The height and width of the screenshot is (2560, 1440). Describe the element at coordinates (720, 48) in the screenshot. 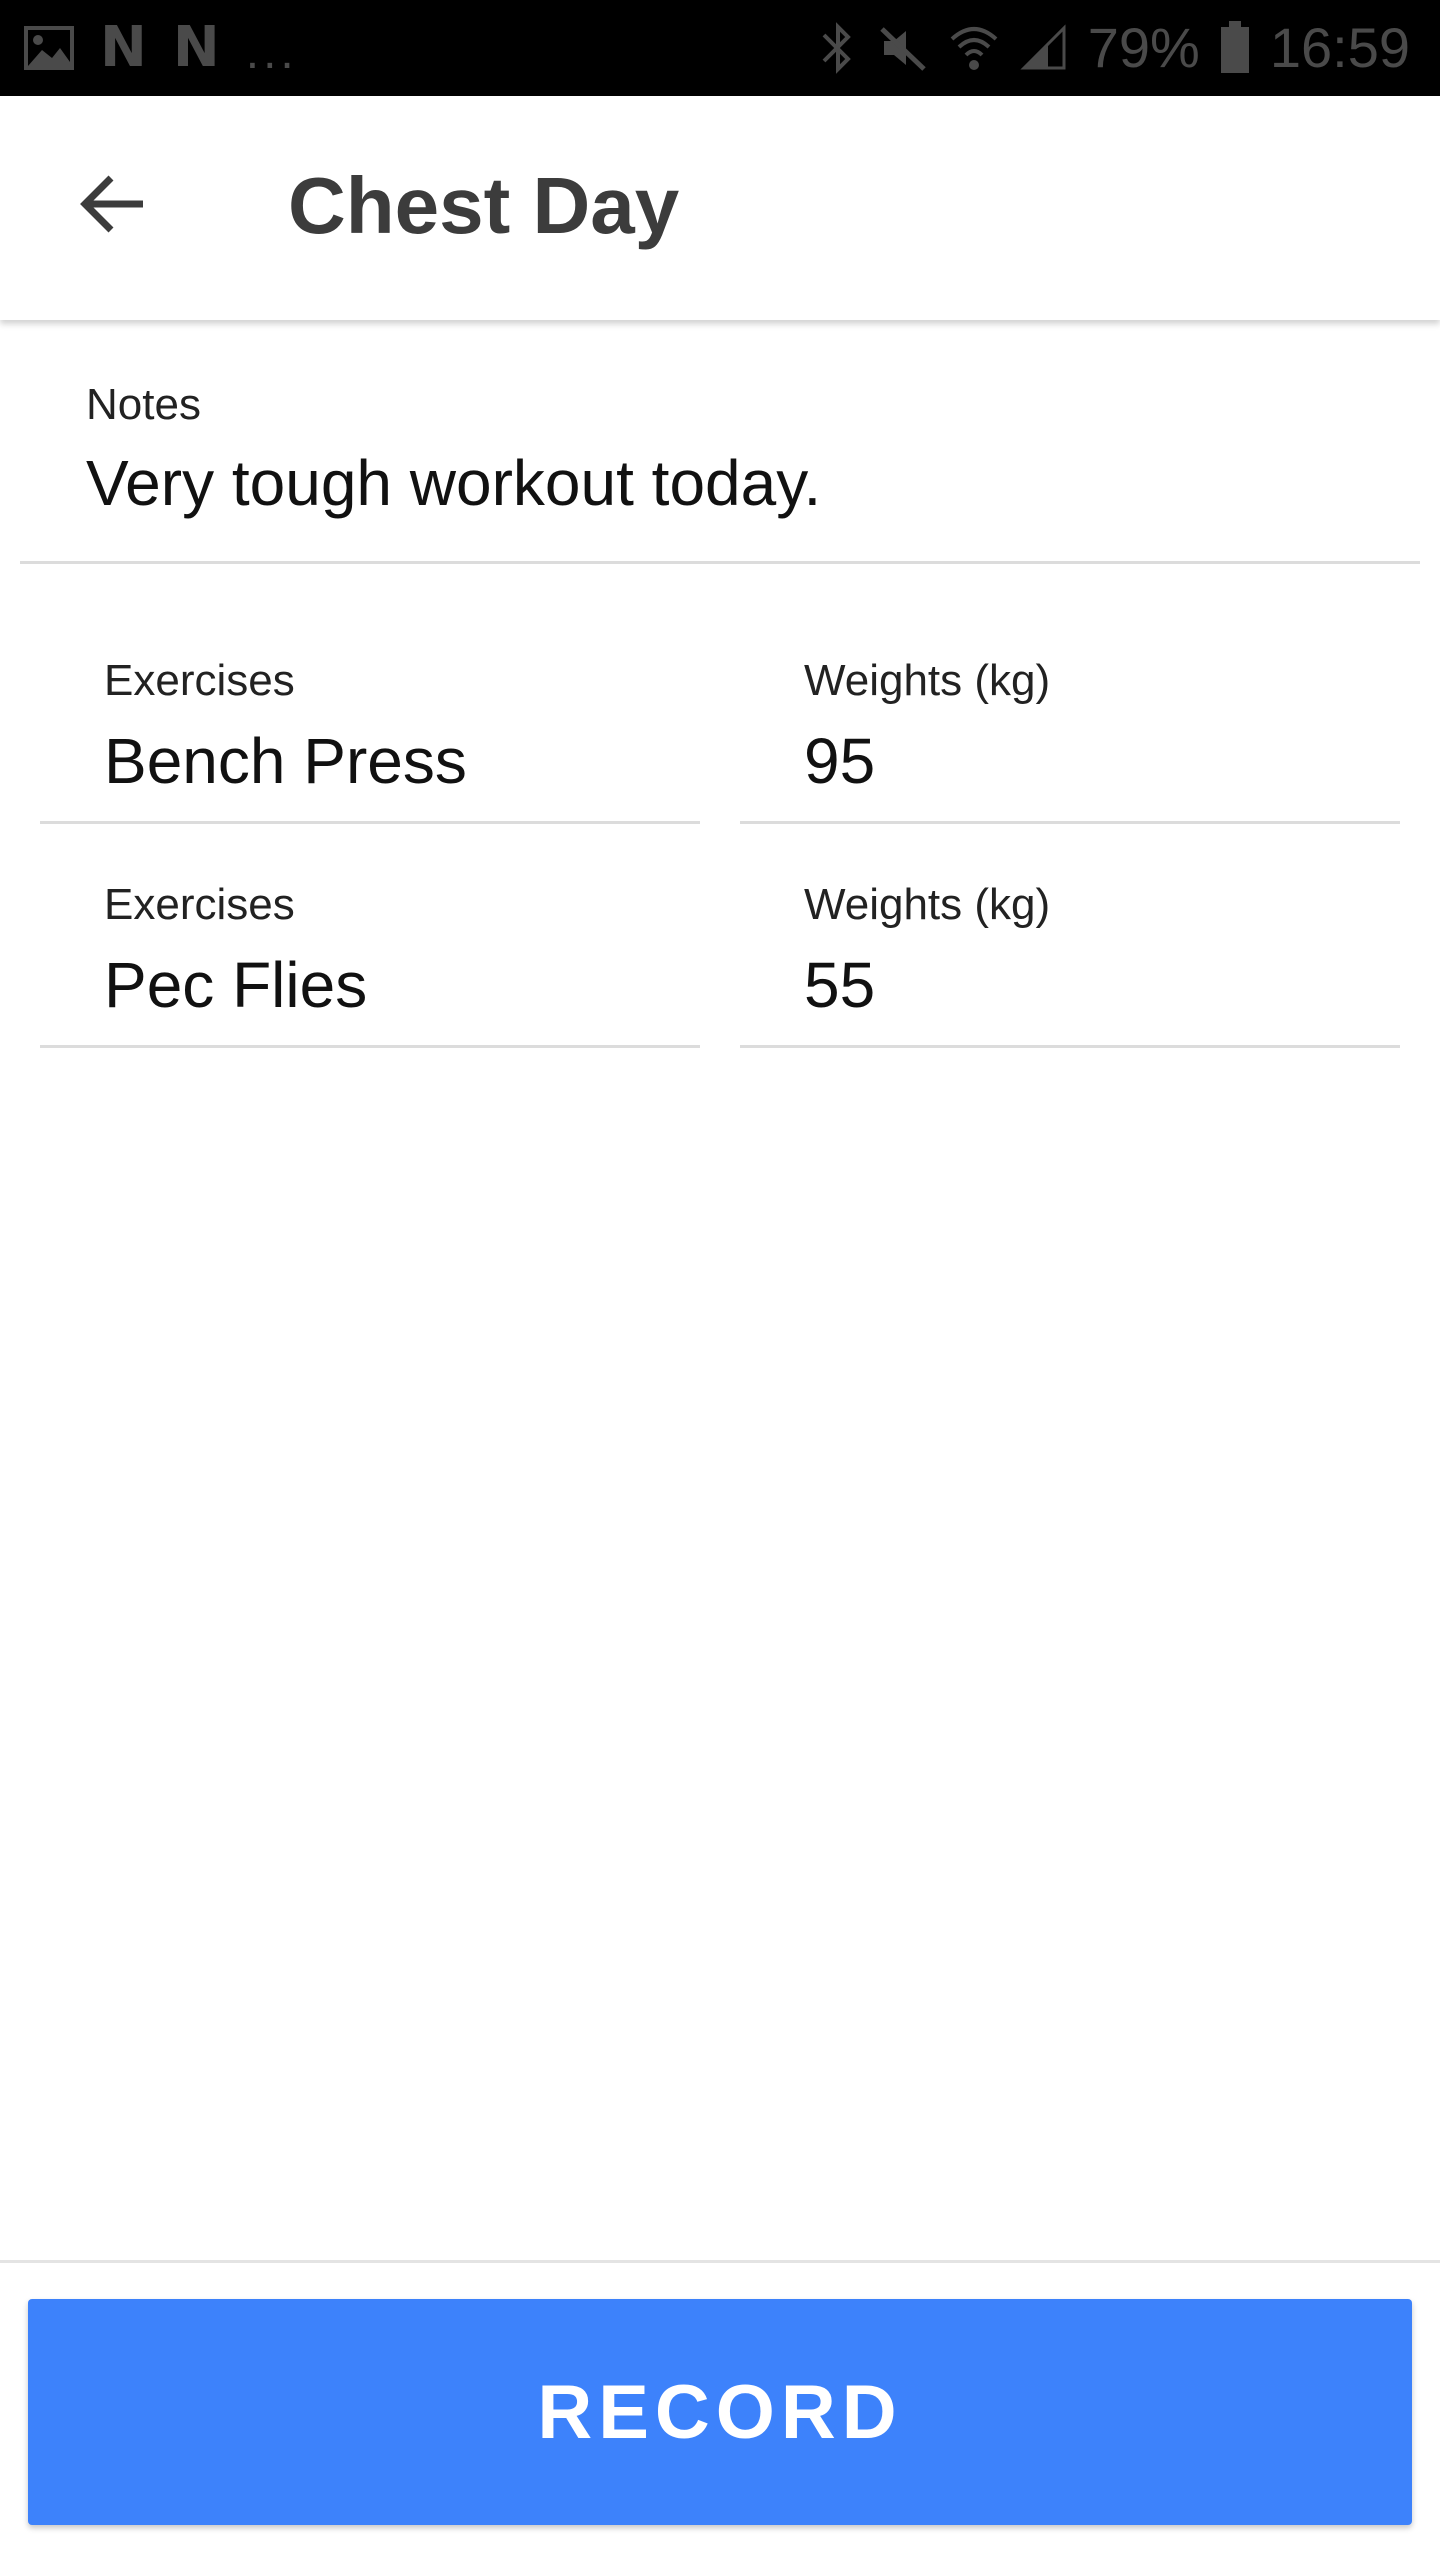

I see `status-bar: N N ... 79% 16:59` at that location.